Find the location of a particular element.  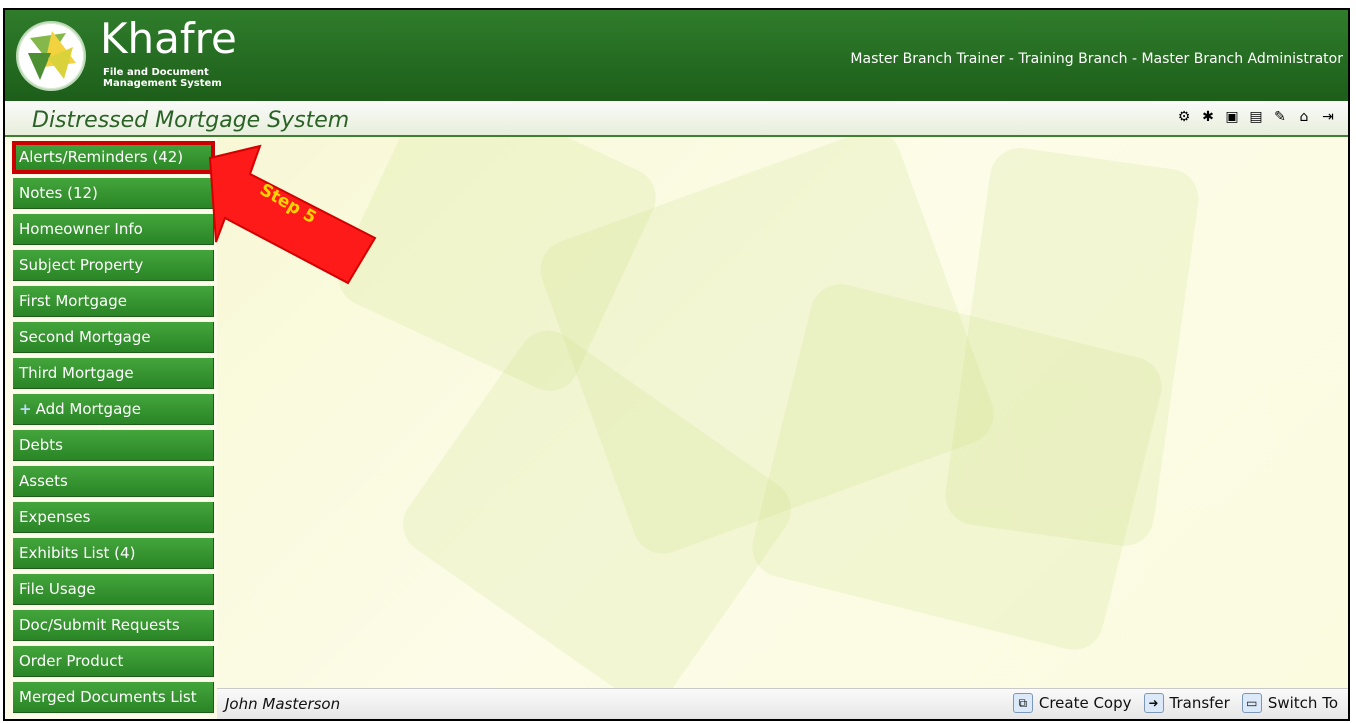

sidebar-item-debts: Debts is located at coordinates (113, 445).